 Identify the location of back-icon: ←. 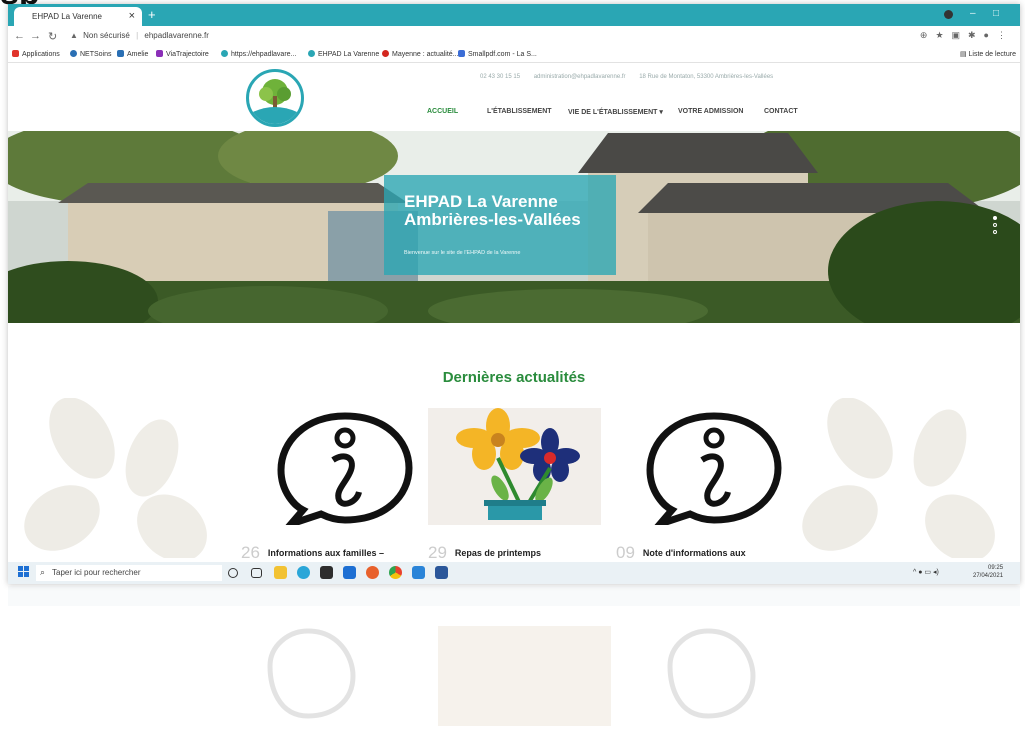
(19, 36).